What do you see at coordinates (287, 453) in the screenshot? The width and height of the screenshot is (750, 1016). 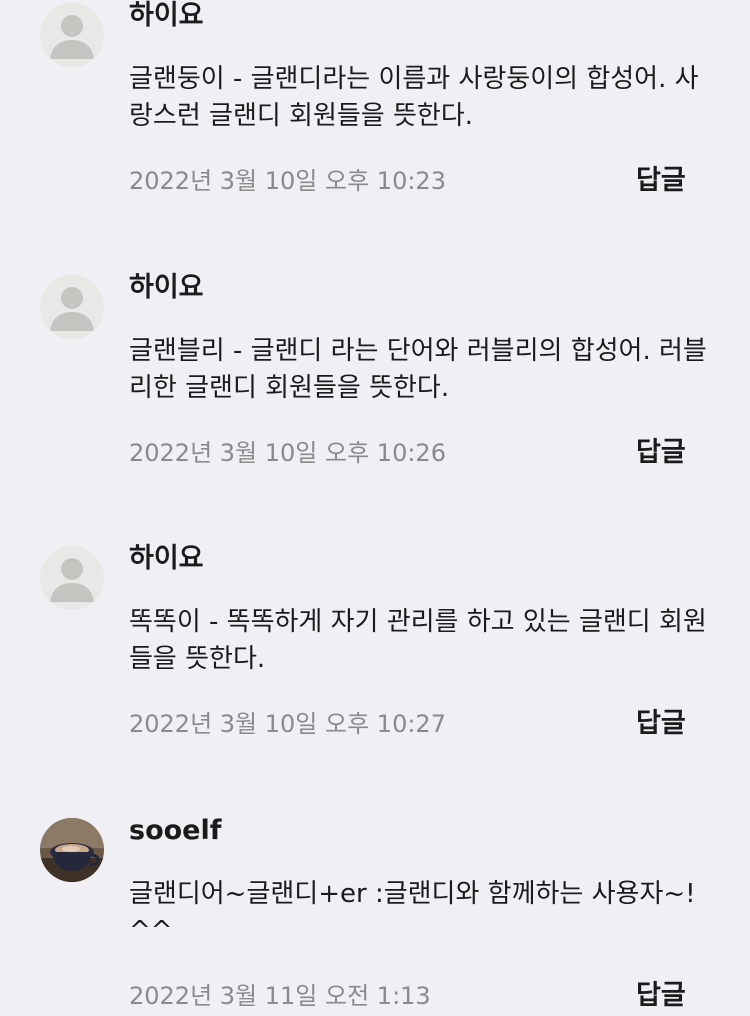 I see `comment-timestamp: 2022년 3월 10일 오후 10:26` at bounding box center [287, 453].